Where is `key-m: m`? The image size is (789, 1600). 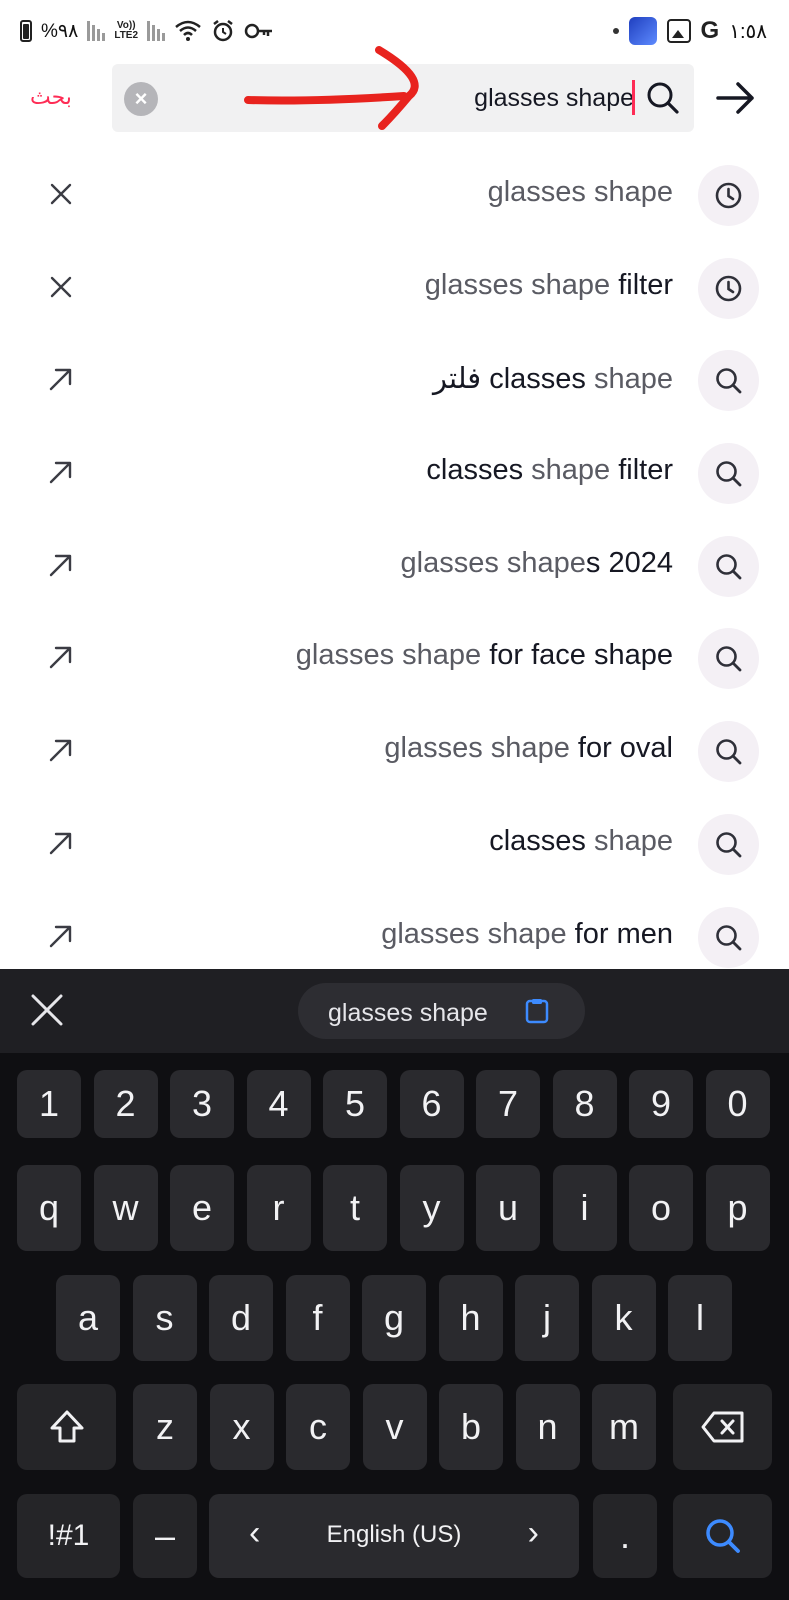
key-m: m is located at coordinates (624, 1427).